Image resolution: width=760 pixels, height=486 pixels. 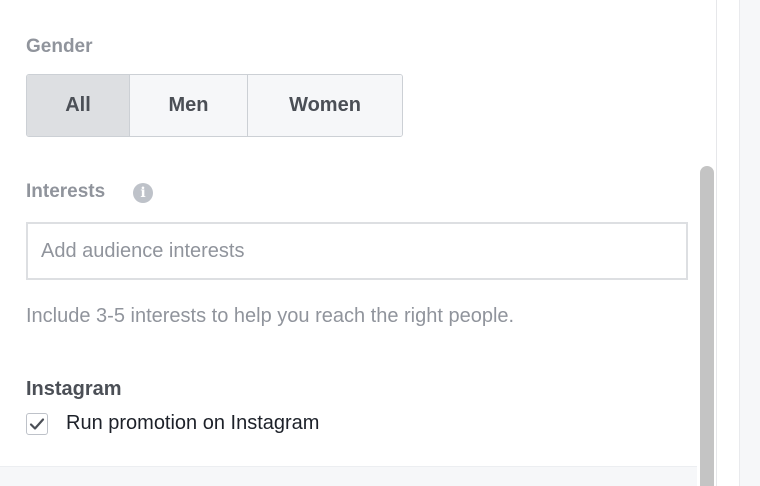 I want to click on right-side-panel-inner, so click(x=749, y=243).